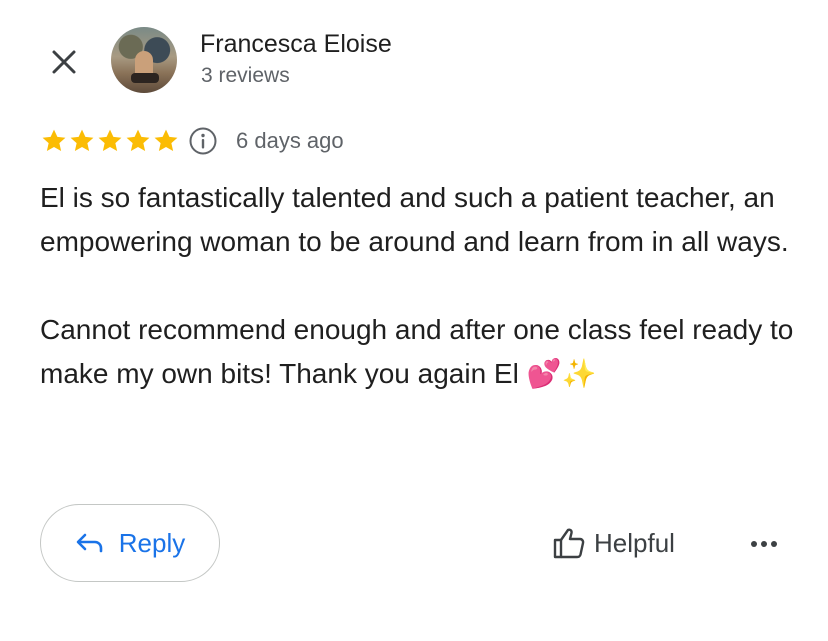  I want to click on rating-row: 6 days ago, so click(192, 141).